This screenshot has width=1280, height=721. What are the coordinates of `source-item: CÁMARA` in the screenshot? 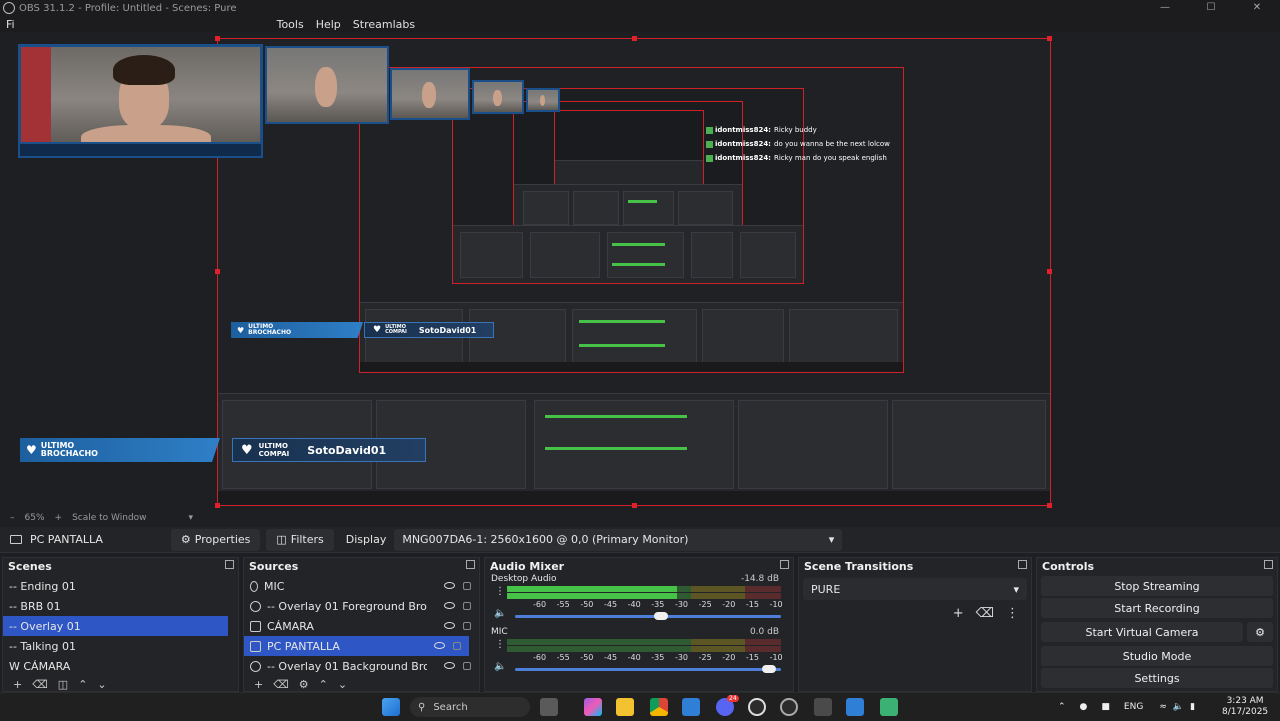 It's located at (361, 626).